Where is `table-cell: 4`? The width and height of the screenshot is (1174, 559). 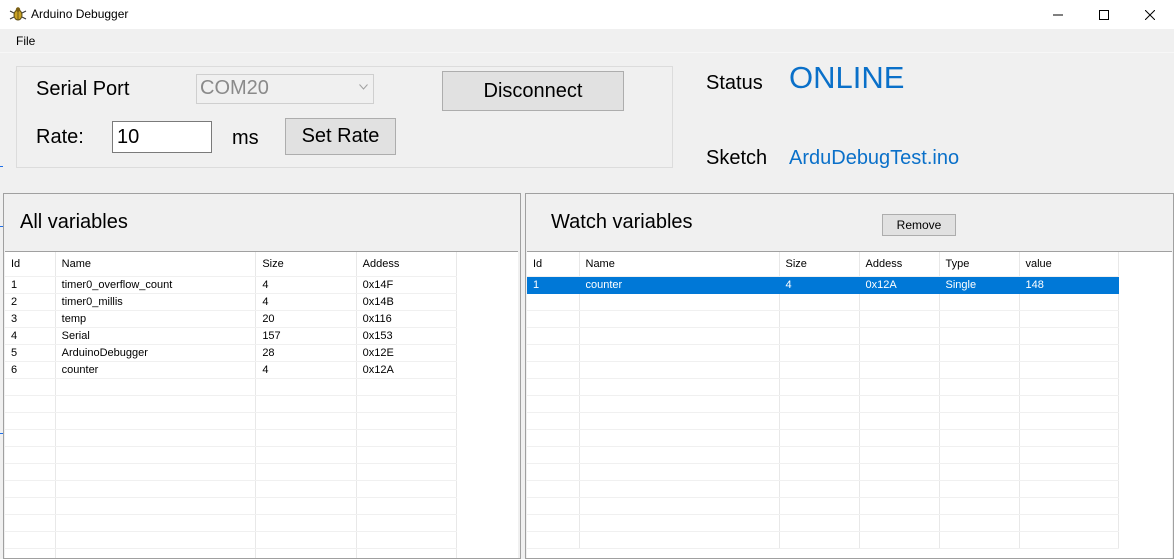
table-cell: 4 is located at coordinates (30, 336).